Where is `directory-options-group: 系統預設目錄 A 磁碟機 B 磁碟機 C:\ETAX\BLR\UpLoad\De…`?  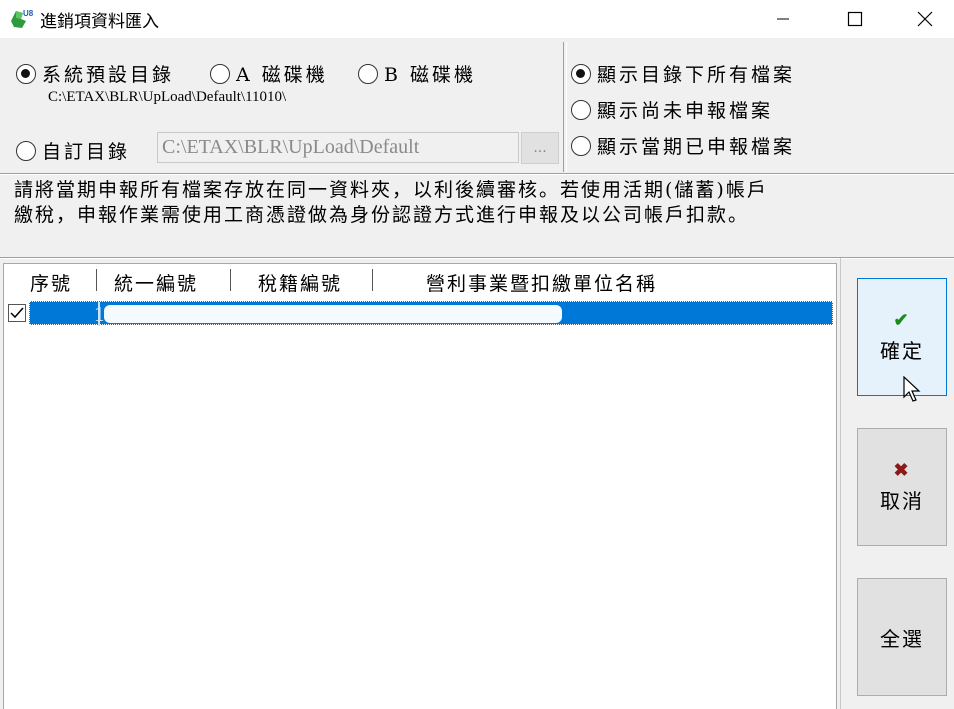 directory-options-group: 系統預設目錄 A 磁碟機 B 磁碟機 C:\ETAX\BLR\UpLoad\De… is located at coordinates (284, 107).